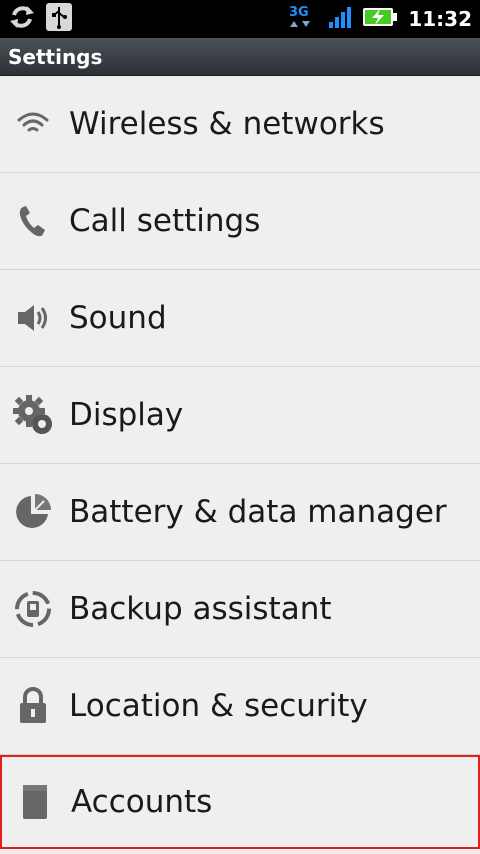 Image resolution: width=480 pixels, height=854 pixels. What do you see at coordinates (33, 415) in the screenshot?
I see `gear-icon` at bounding box center [33, 415].